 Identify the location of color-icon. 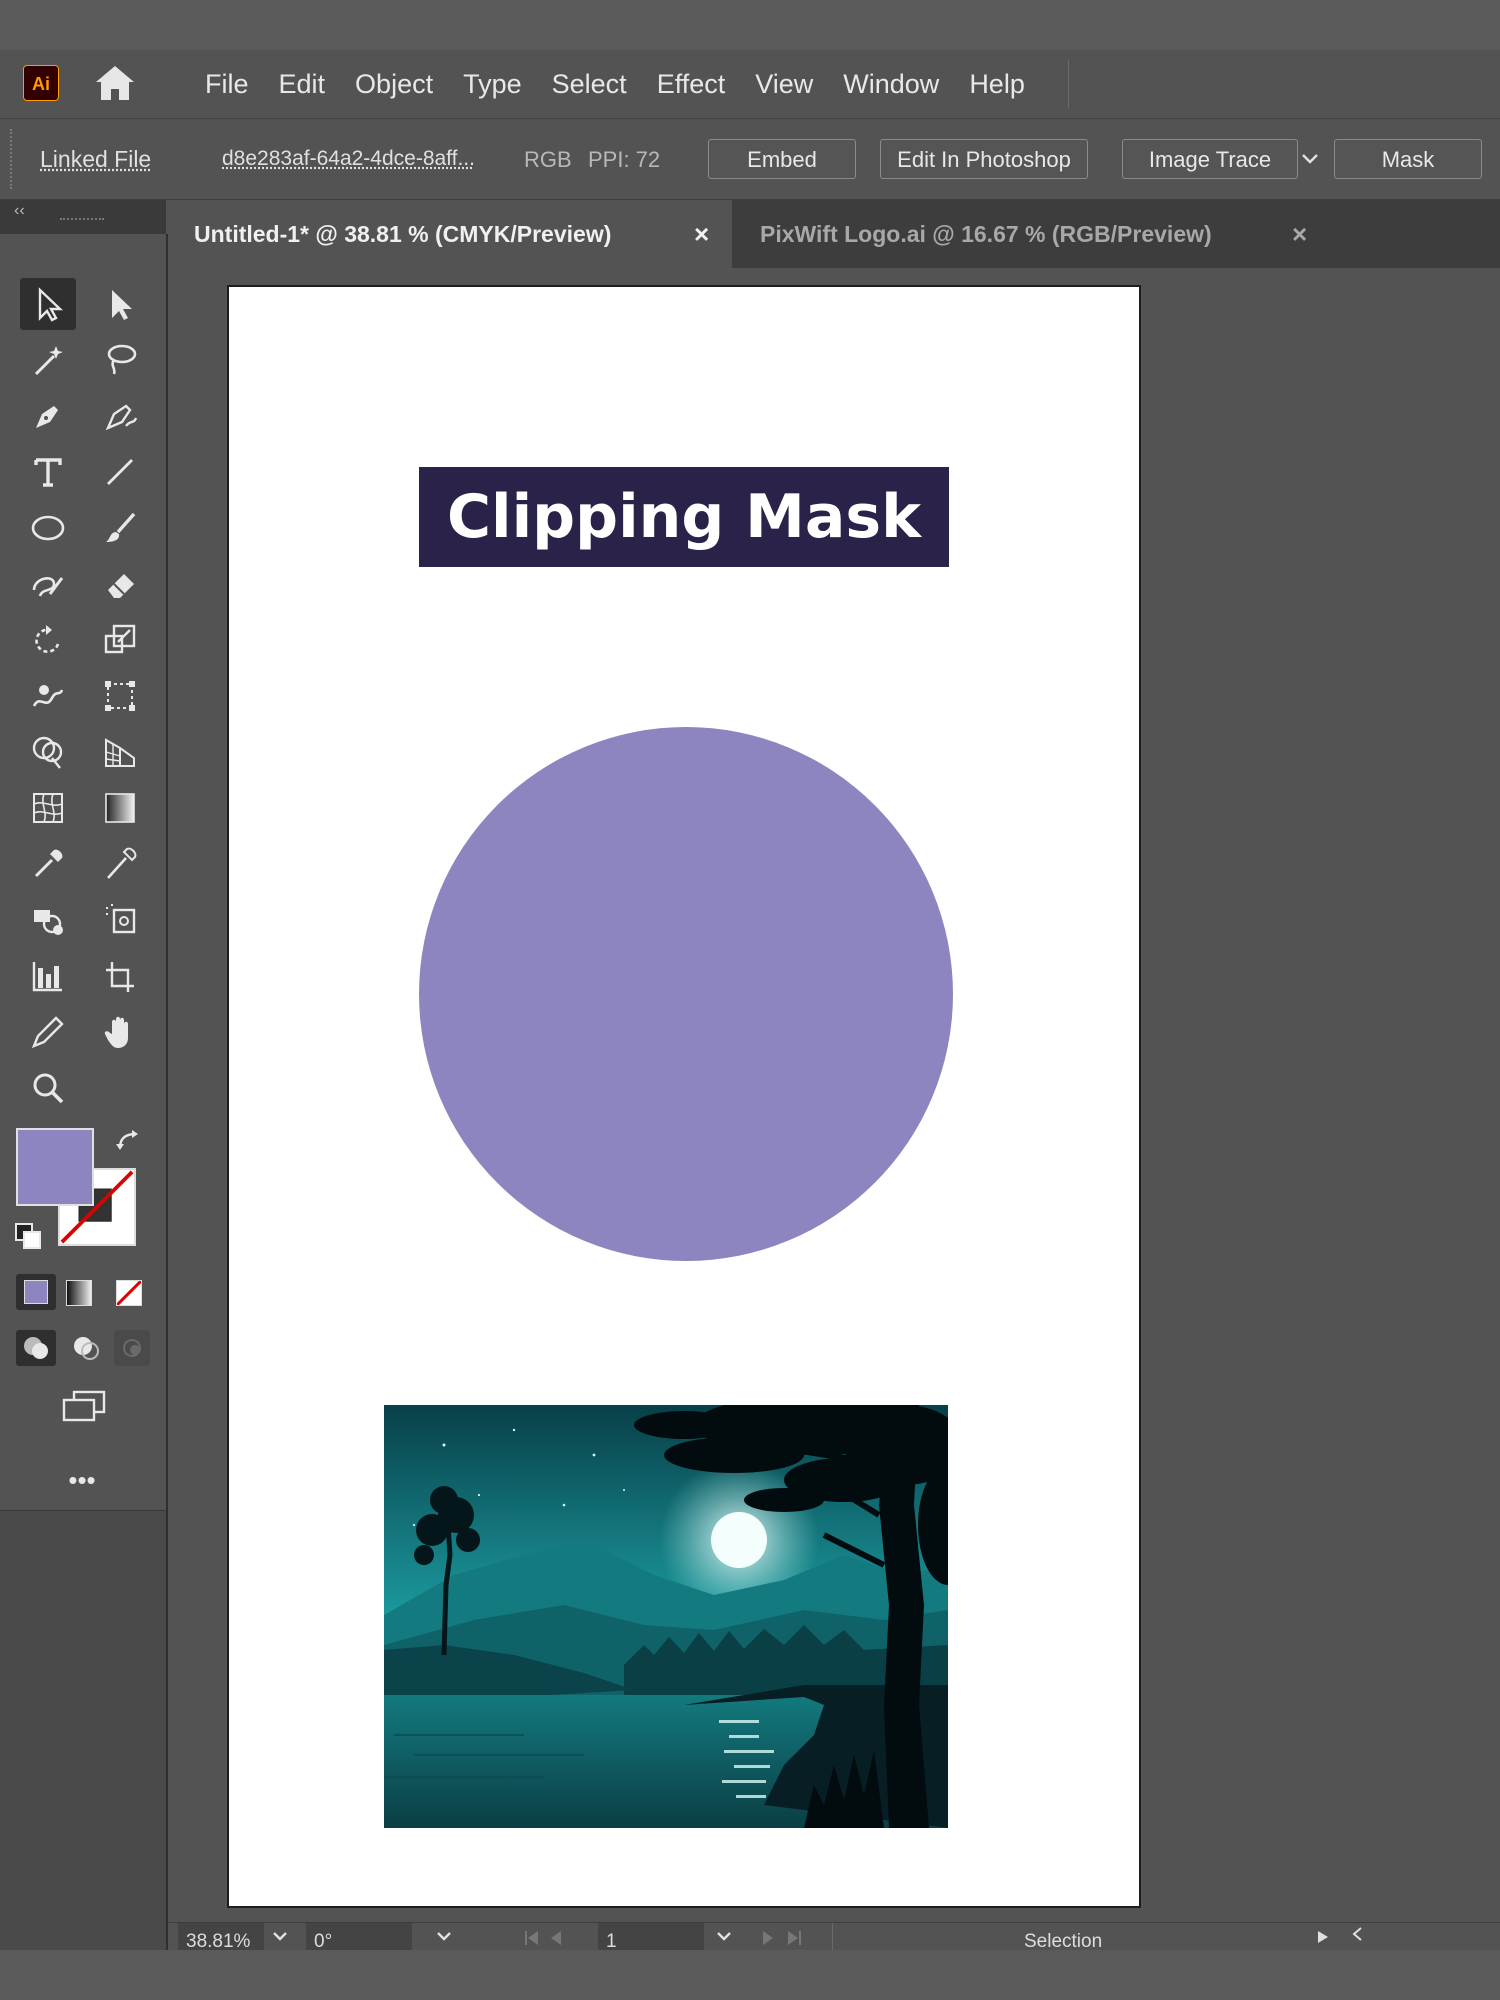
(36, 1292).